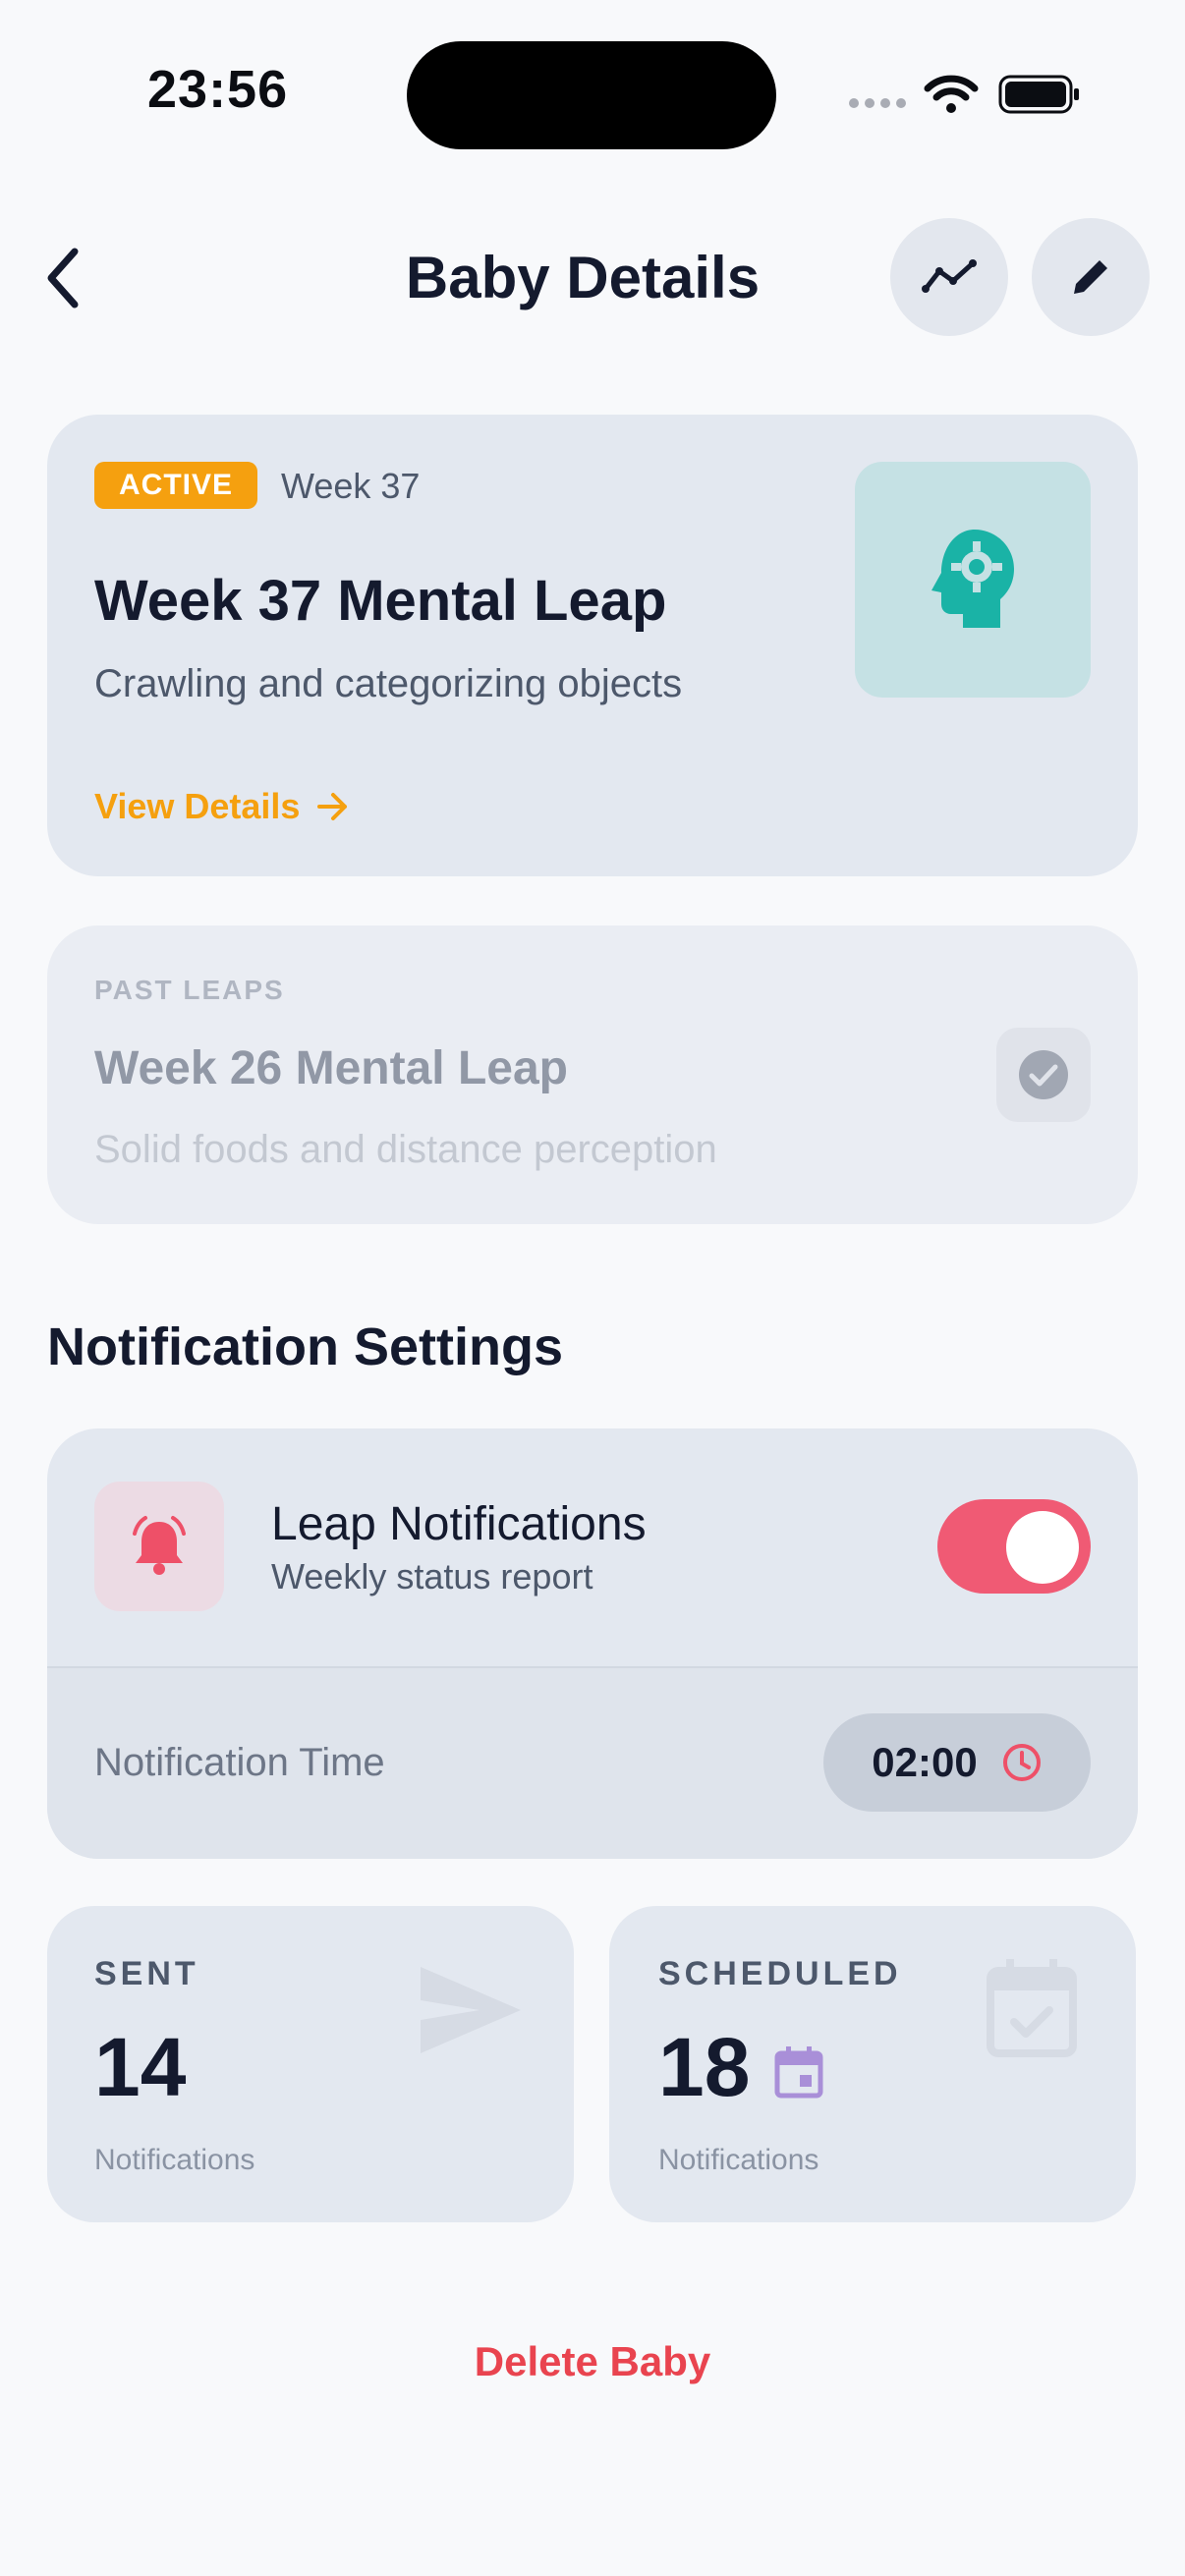 The image size is (1185, 2576). What do you see at coordinates (331, 1068) in the screenshot?
I see `past-leap-title: Week 26 Mental Leap` at bounding box center [331, 1068].